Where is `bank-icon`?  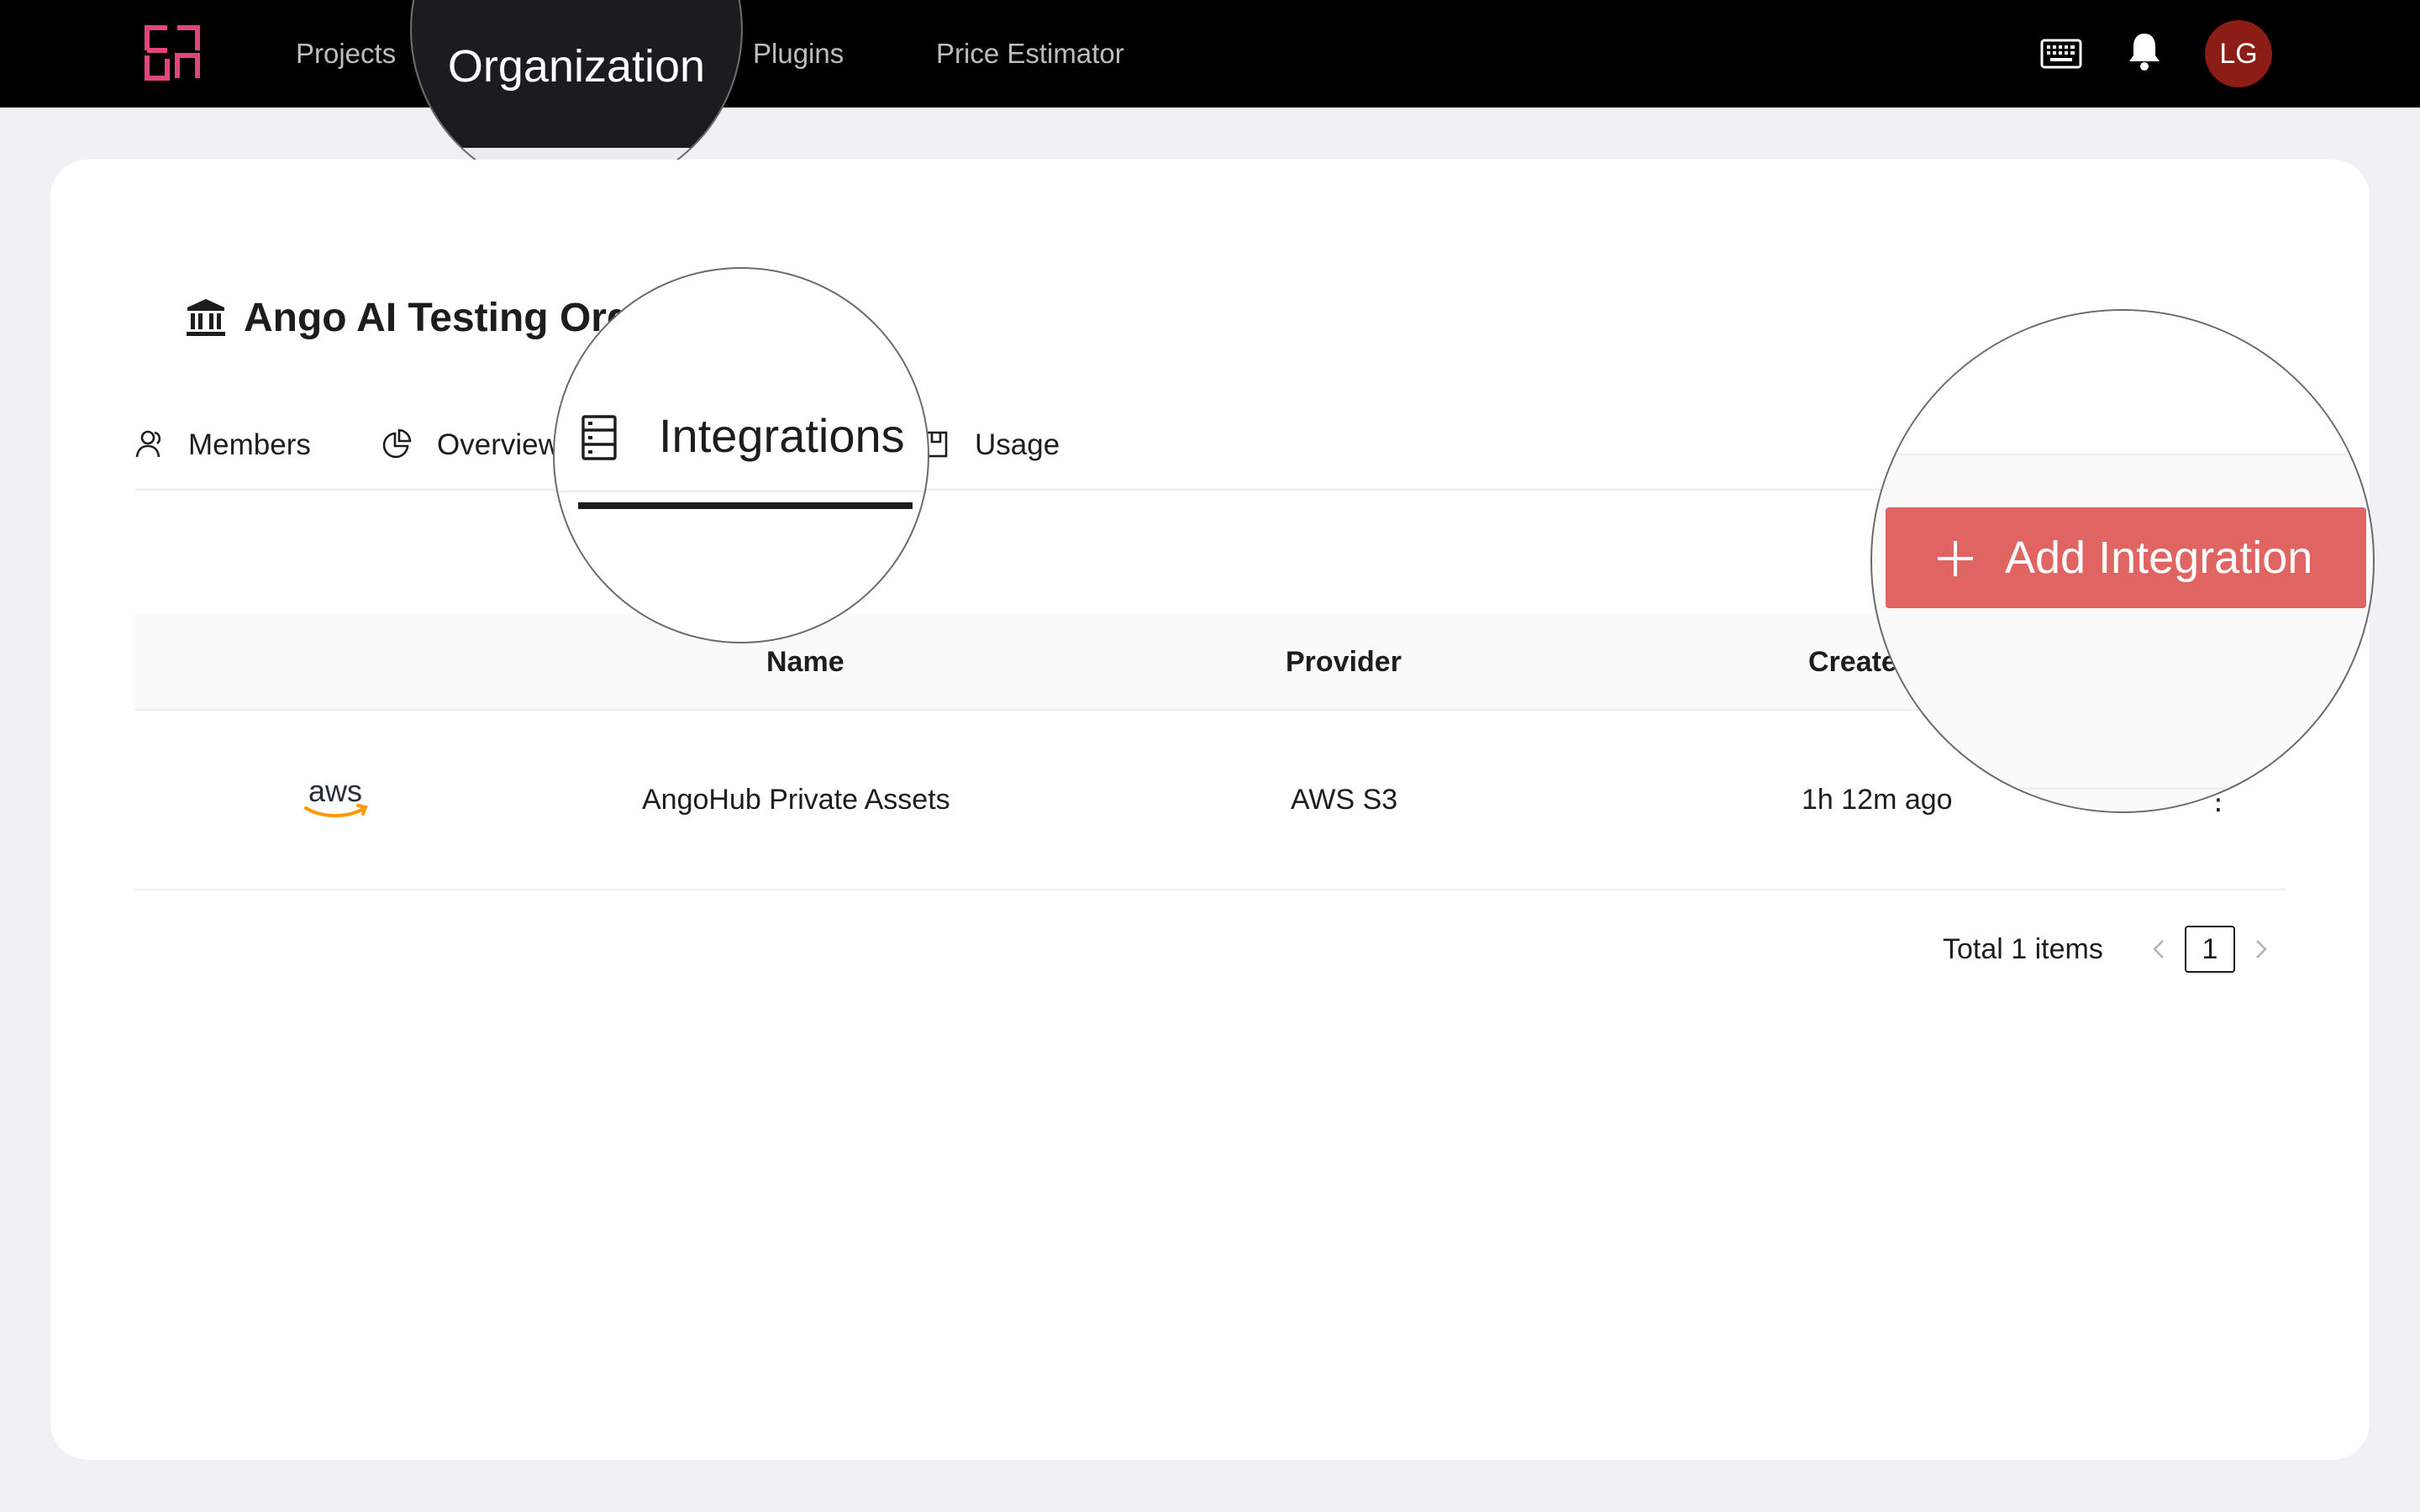 bank-icon is located at coordinates (206, 317).